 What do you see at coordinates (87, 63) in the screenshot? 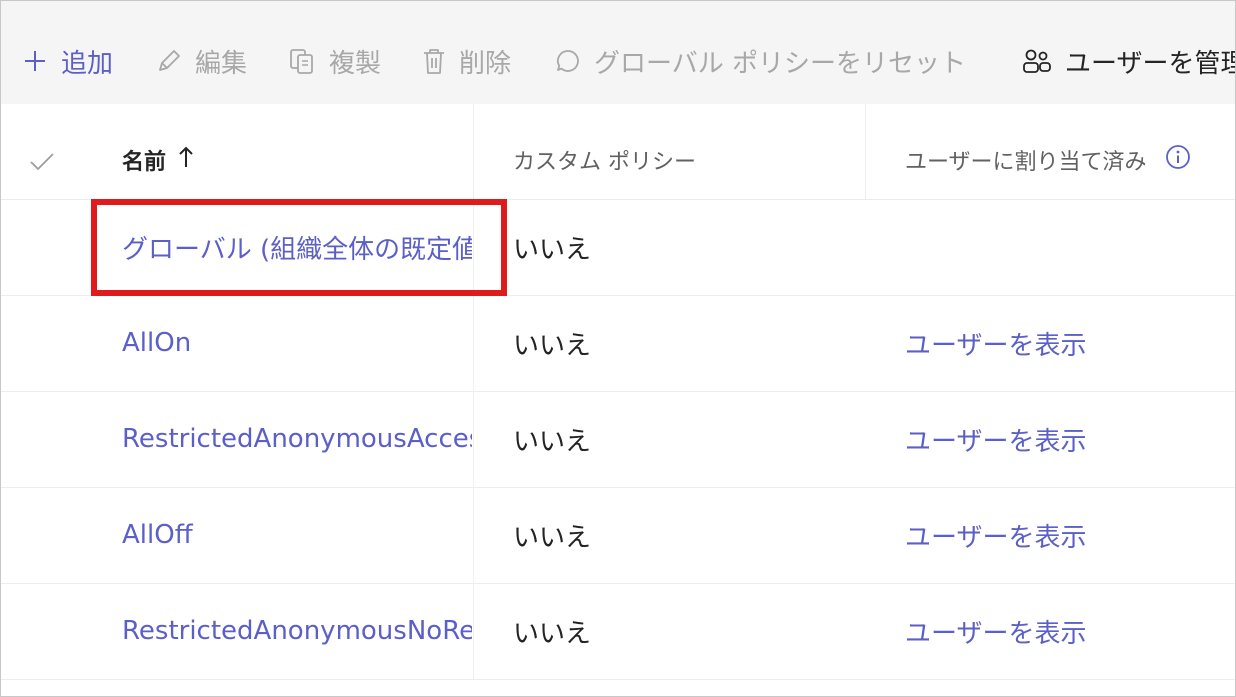
I see `add-label: 追加` at bounding box center [87, 63].